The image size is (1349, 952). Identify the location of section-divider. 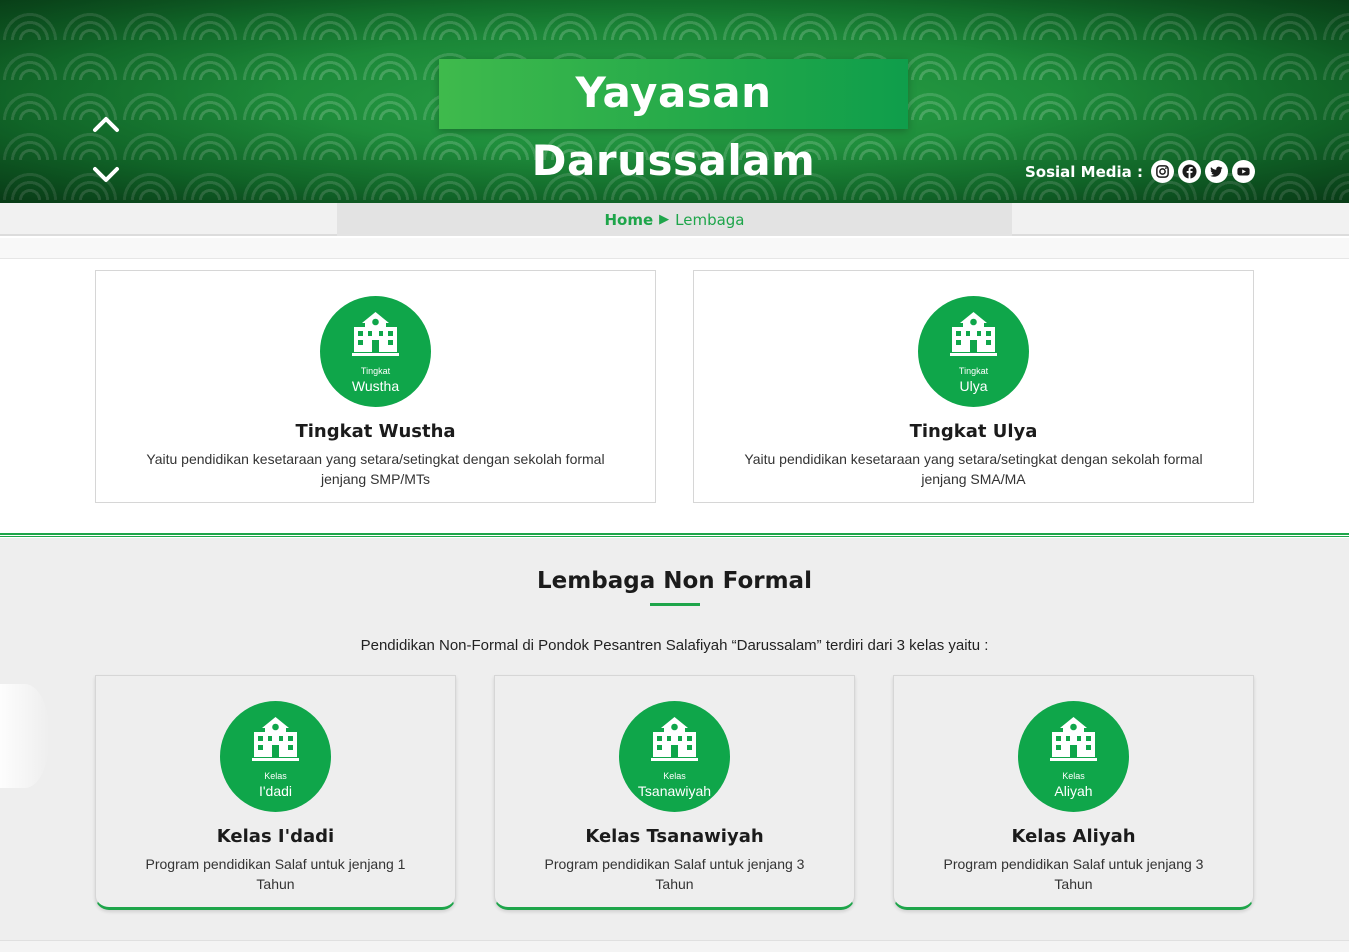
(674, 535).